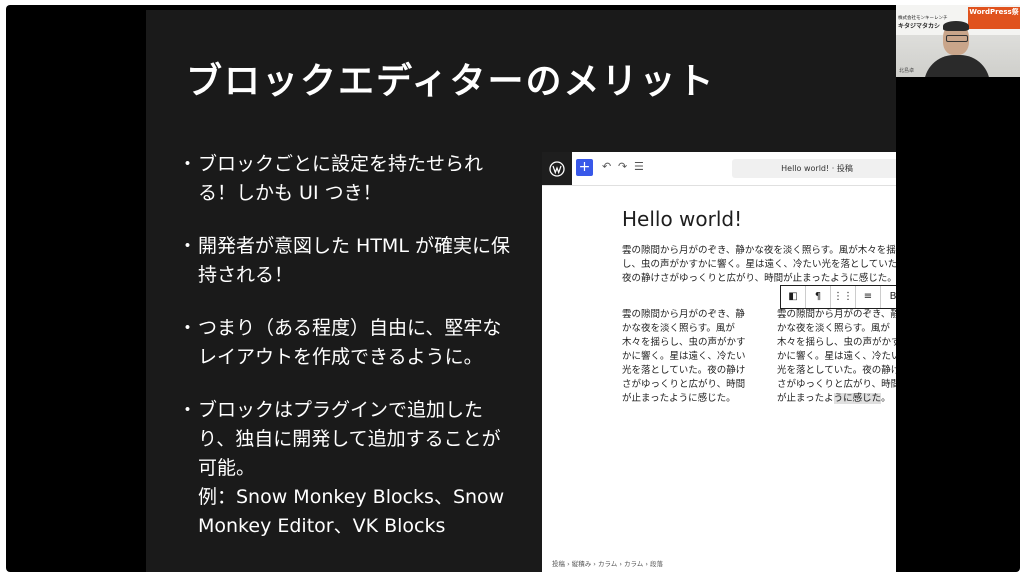  Describe the element at coordinates (868, 297) in the screenshot. I see `align-icon: ≡` at that location.